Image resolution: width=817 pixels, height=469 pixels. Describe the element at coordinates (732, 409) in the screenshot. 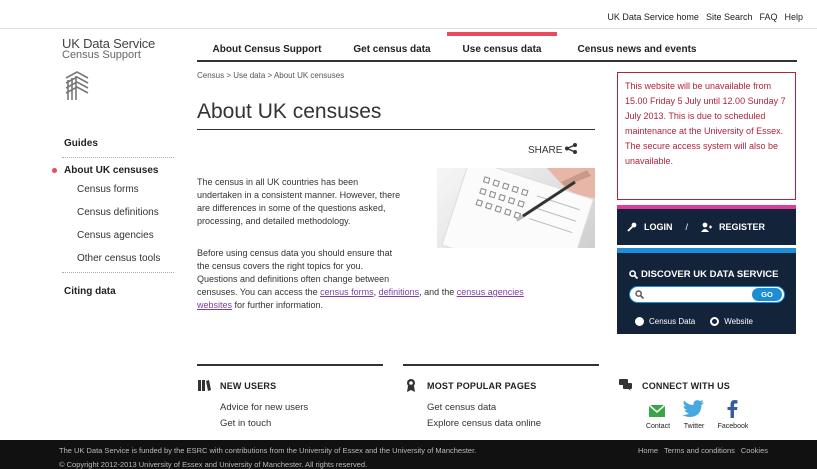

I see `facebook-icon` at that location.